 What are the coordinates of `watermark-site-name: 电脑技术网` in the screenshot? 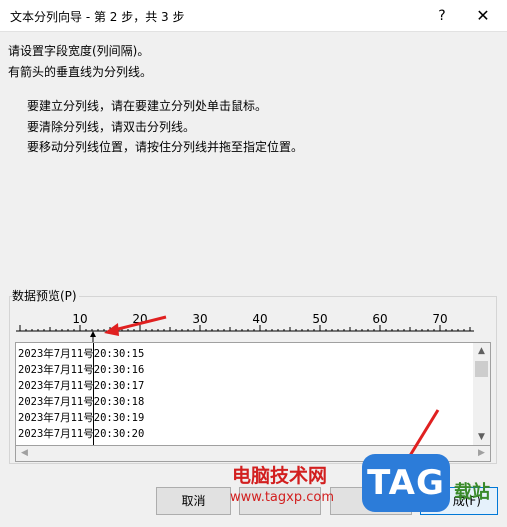 It's located at (280, 476).